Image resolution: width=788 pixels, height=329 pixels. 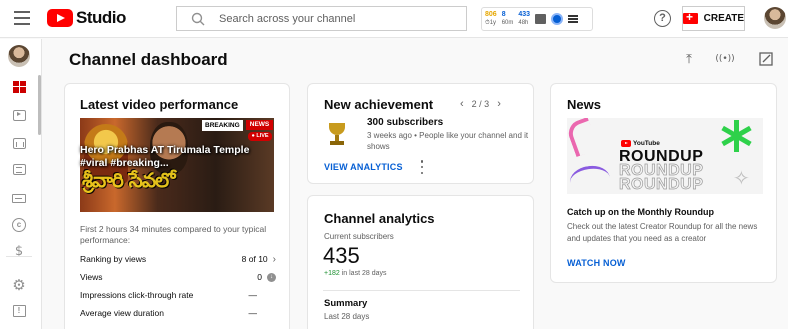 What do you see at coordinates (254, 259) in the screenshot?
I see `ranking-value: 8 of 10` at bounding box center [254, 259].